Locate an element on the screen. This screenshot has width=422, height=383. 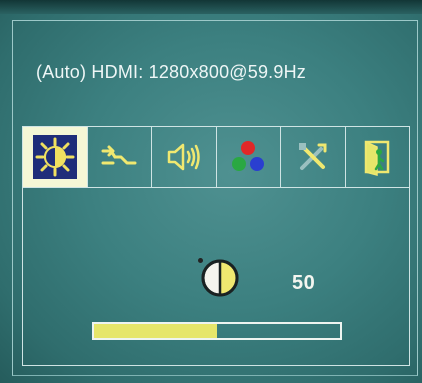
tab-color is located at coordinates (247, 157).